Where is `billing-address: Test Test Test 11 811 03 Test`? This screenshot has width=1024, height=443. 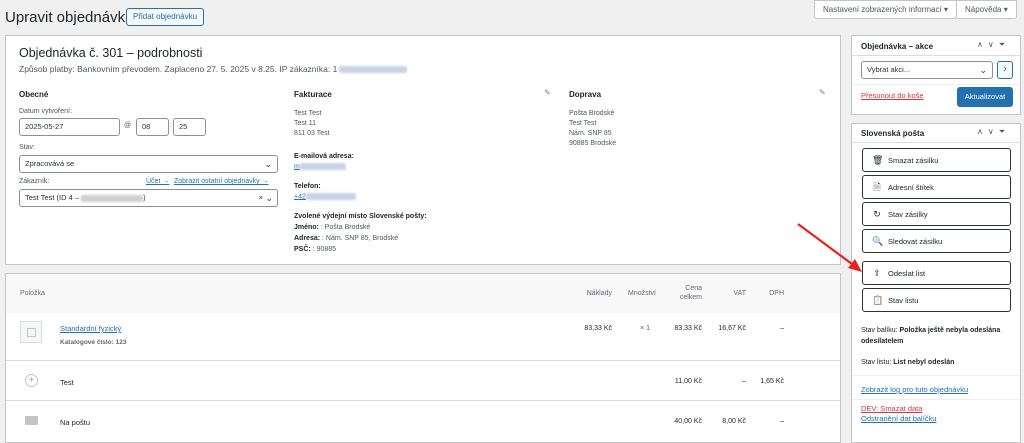
billing-address: Test Test Test 11 811 03 Test is located at coordinates (312, 124).